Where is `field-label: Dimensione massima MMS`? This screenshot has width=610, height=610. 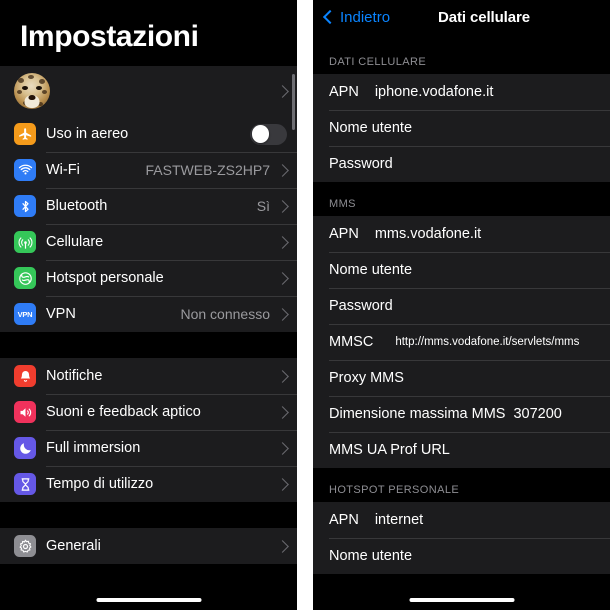
field-label: Dimensione massima MMS is located at coordinates (417, 414).